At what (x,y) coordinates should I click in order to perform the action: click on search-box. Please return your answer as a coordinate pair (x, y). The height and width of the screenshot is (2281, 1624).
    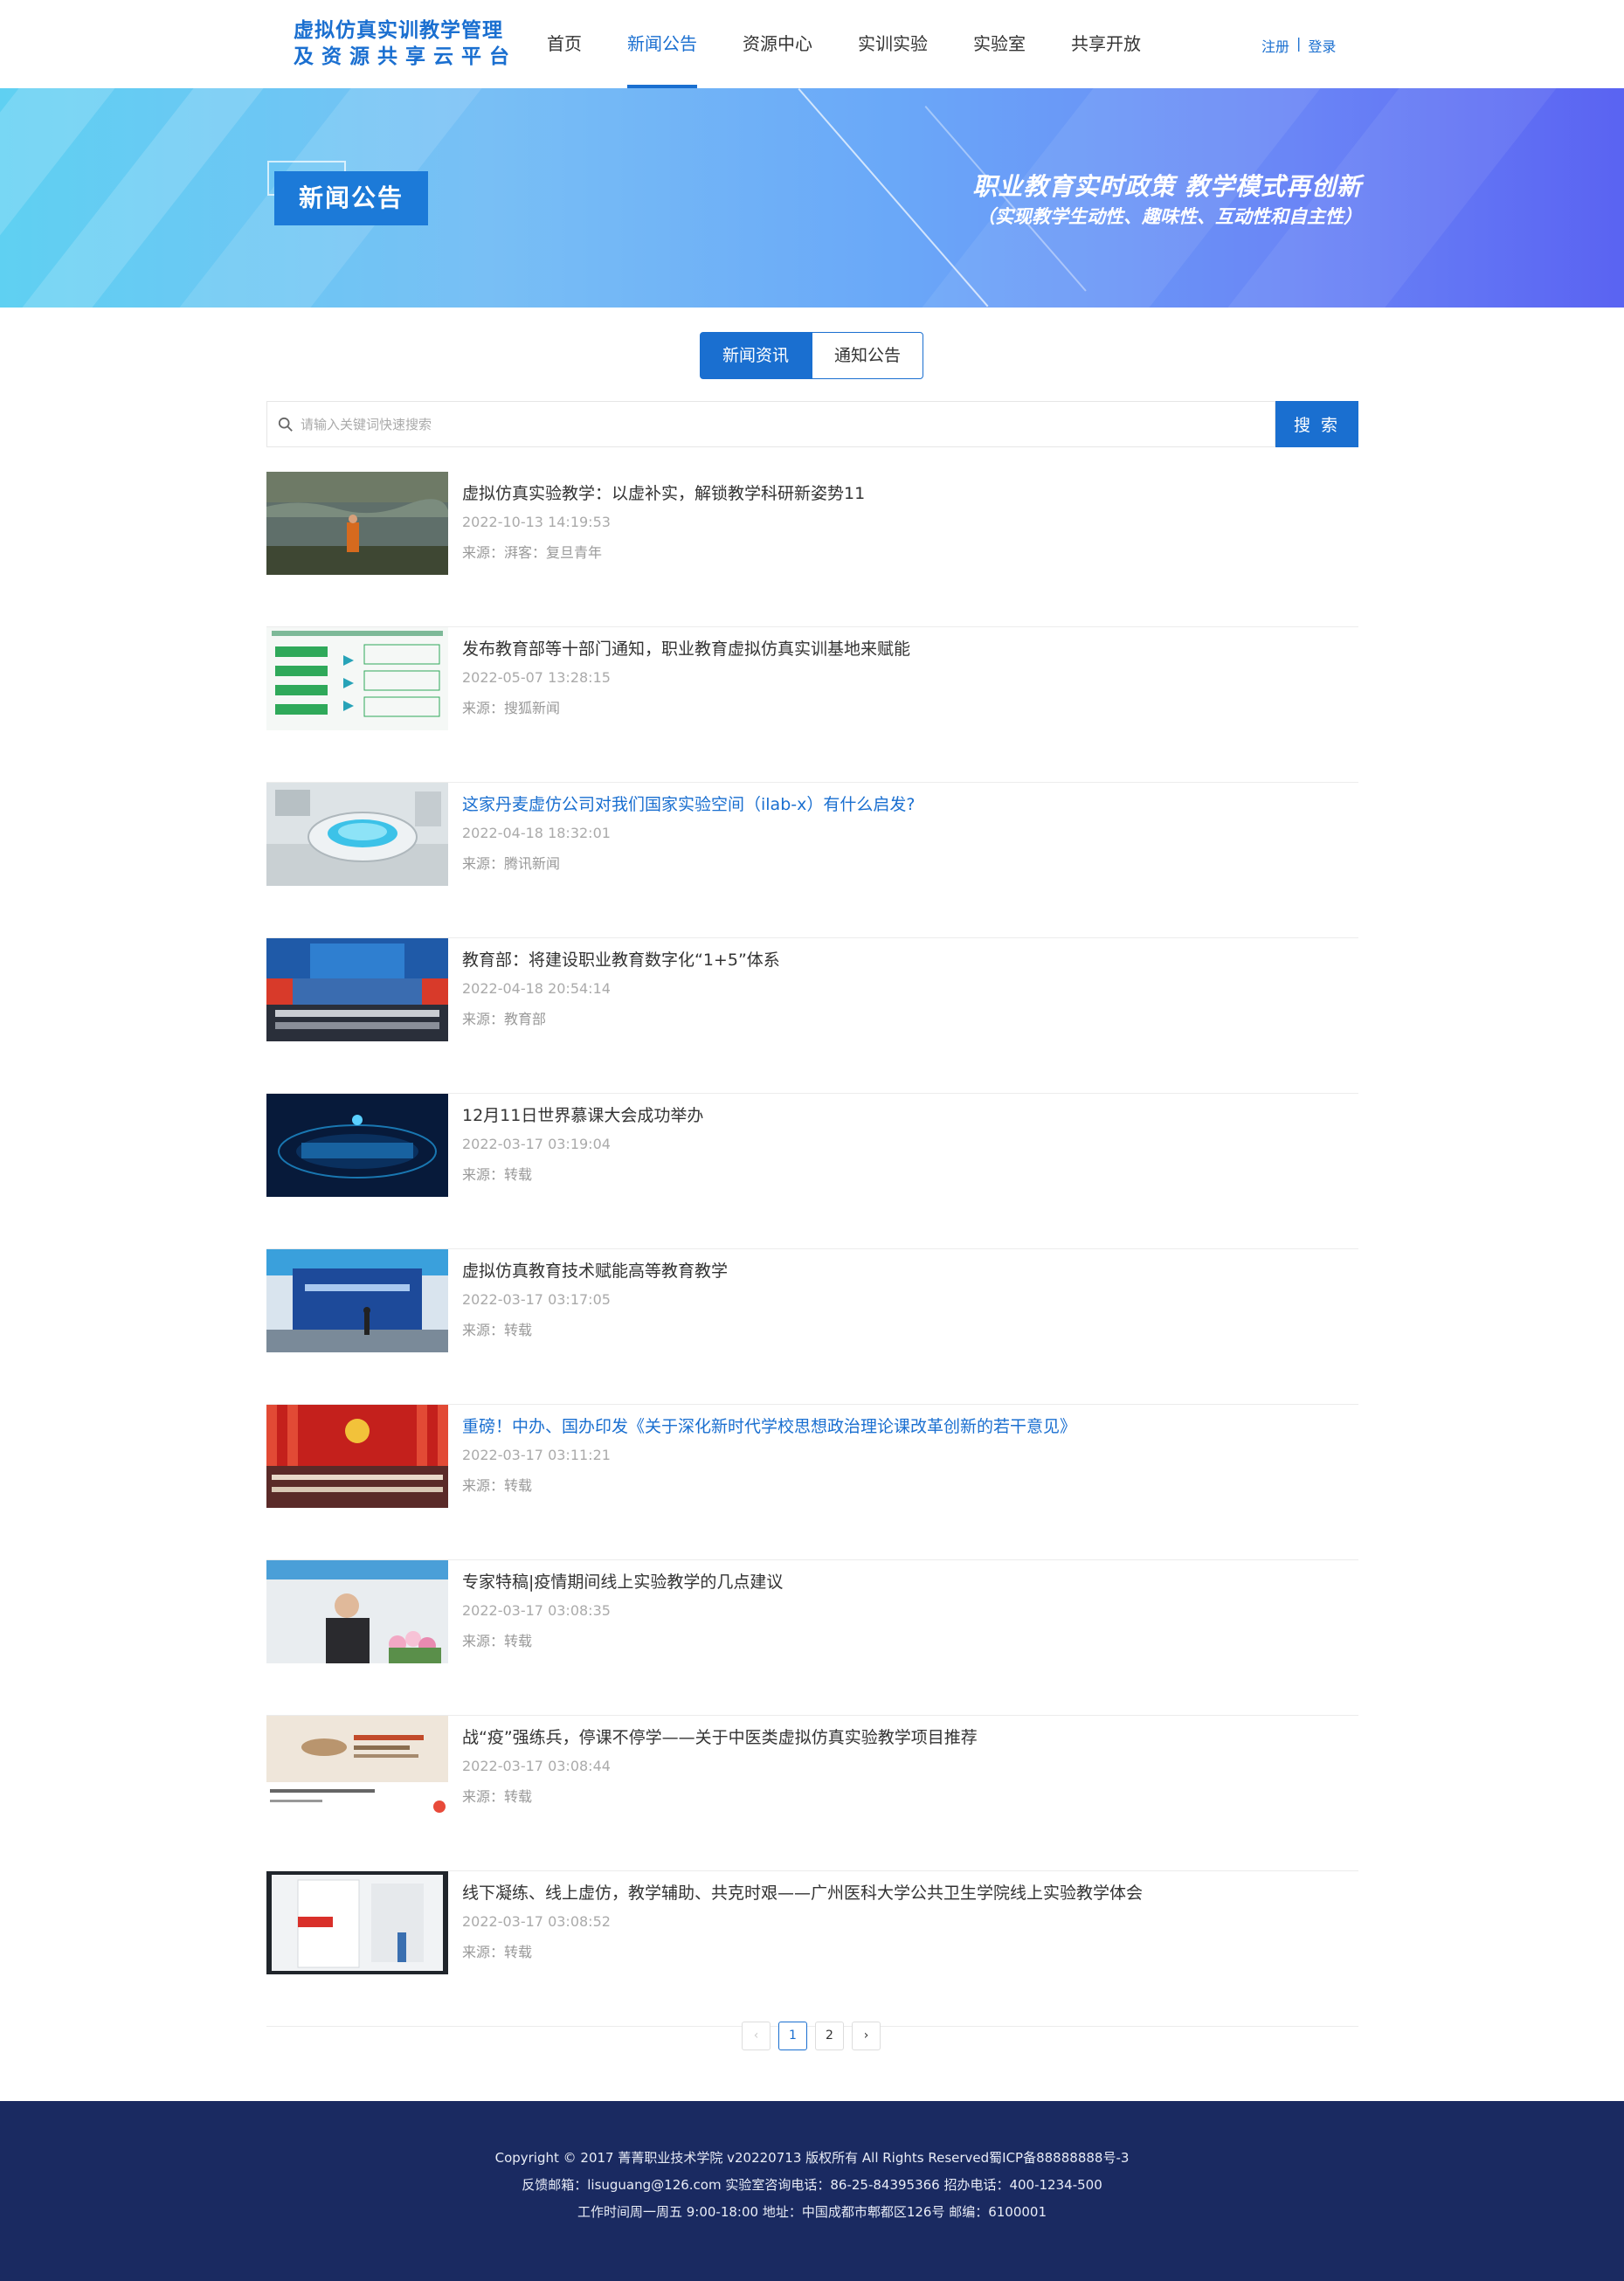
    Looking at the image, I should click on (770, 424).